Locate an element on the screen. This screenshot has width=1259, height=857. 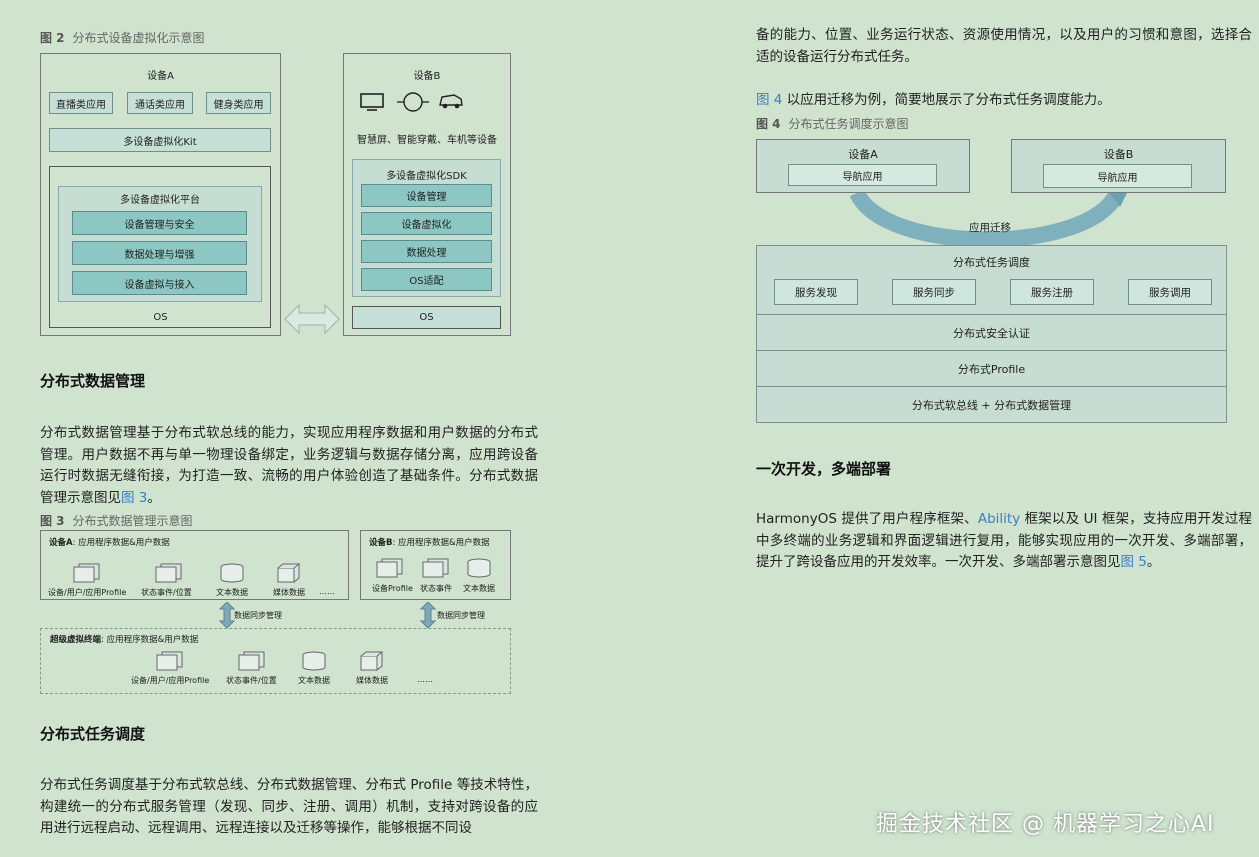
paragraph-text: 以应用迁移为例，简要地展示了分布式任务调度能力。 is located at coordinates (946, 100).